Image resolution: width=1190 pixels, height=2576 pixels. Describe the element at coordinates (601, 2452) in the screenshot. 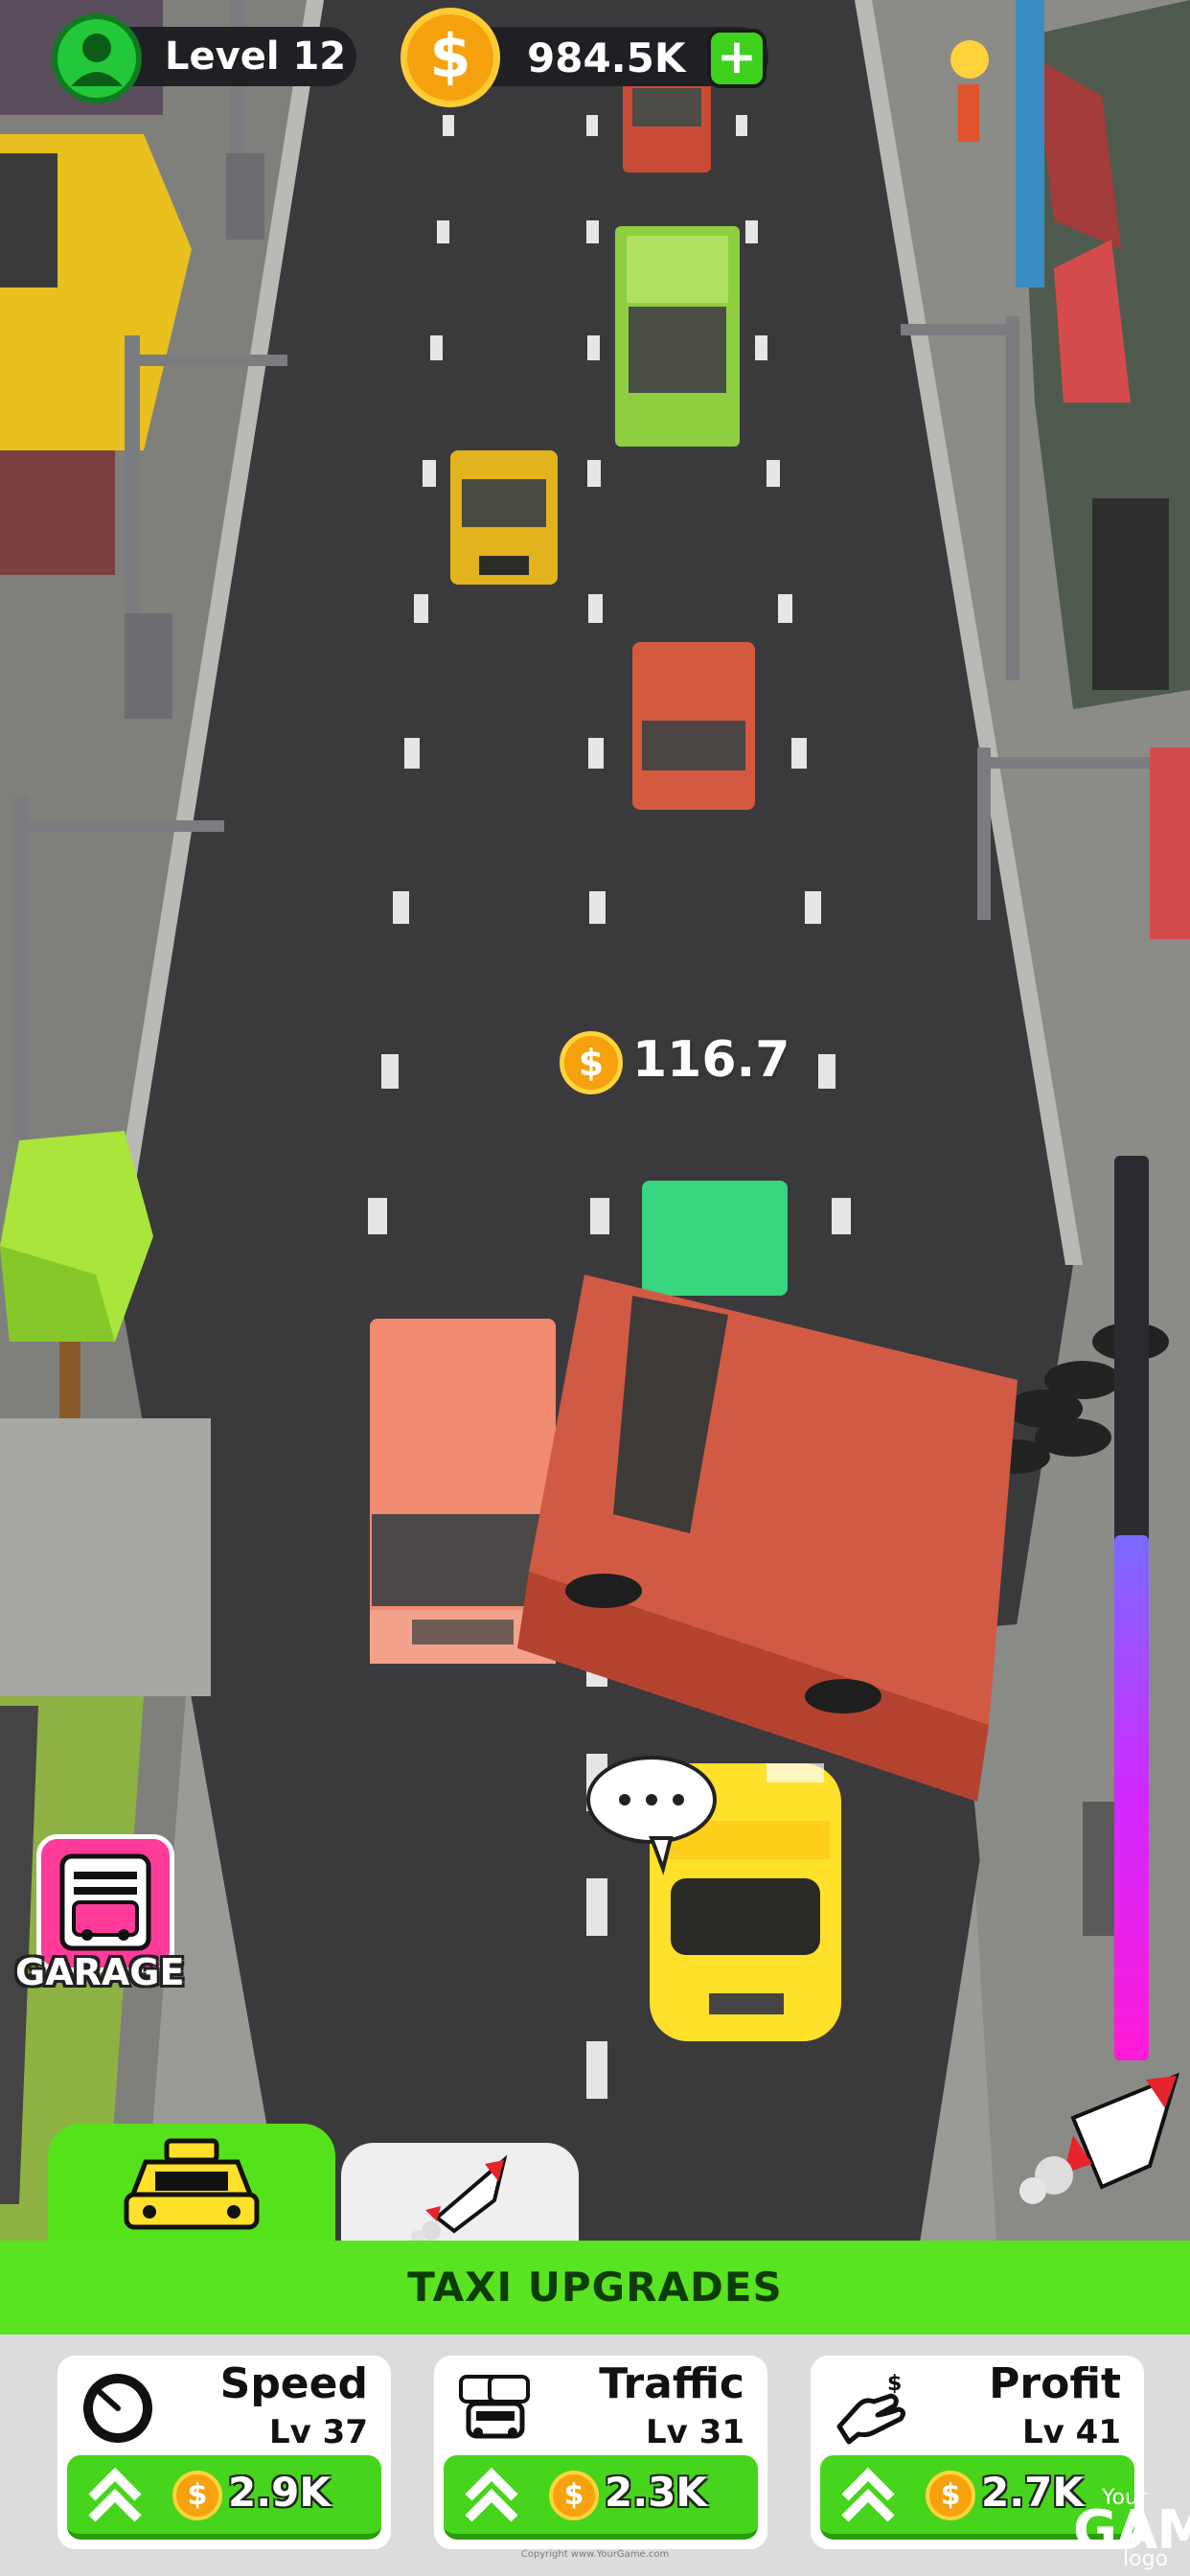

I see `upgrade-card-traffic: Traffic Lv 31 $ 2.3K` at that location.